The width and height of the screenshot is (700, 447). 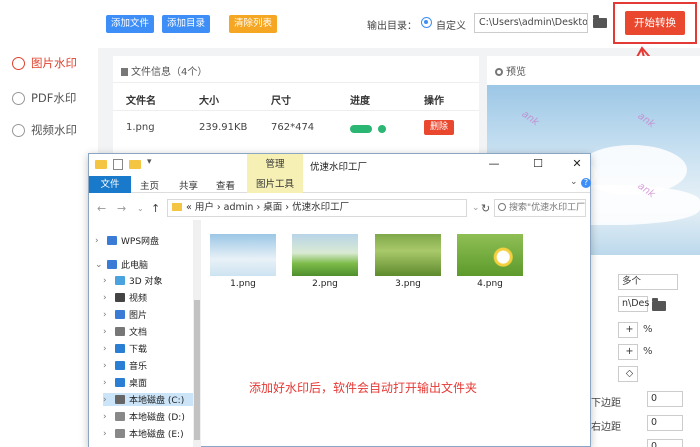 What do you see at coordinates (125, 298) in the screenshot?
I see `tree-item: › 视频` at bounding box center [125, 298].